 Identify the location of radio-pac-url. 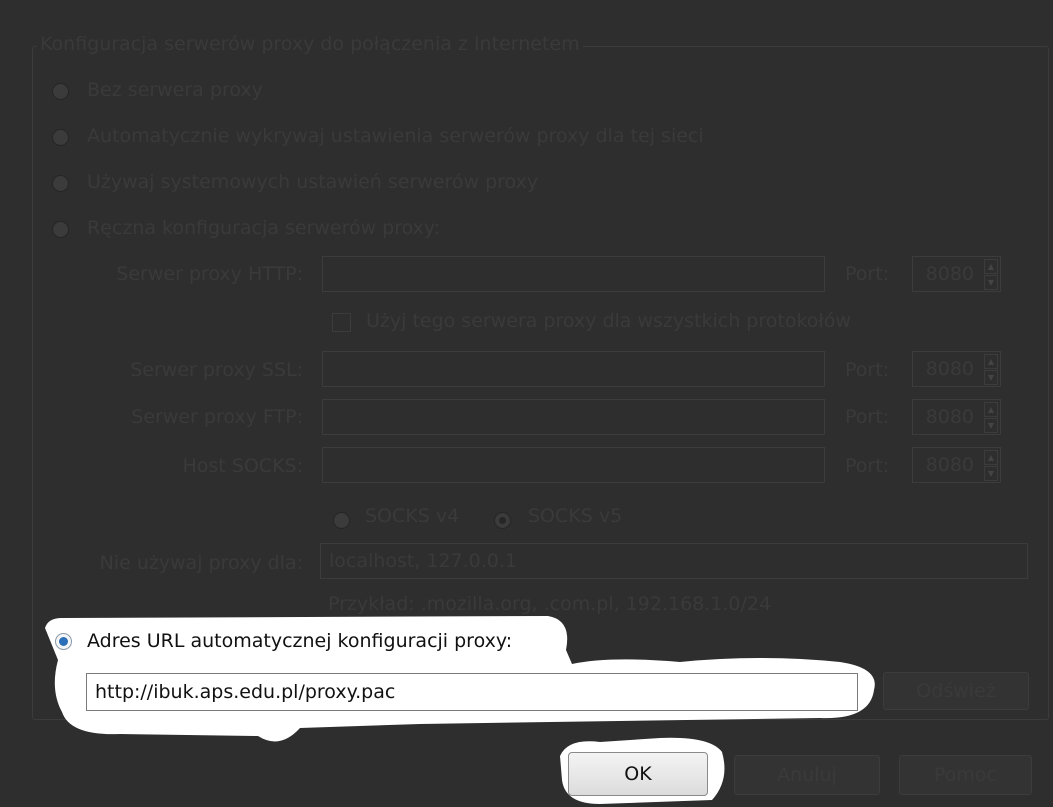
(63, 641).